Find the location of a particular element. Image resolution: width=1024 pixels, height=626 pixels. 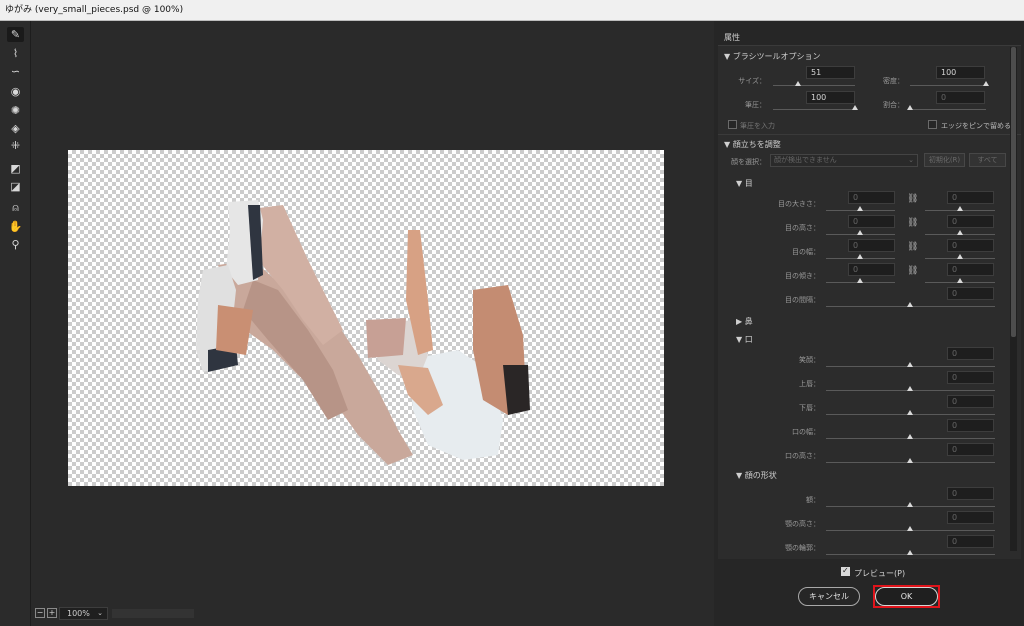

panel-vertical-scrollbar is located at coordinates (1013, 299).